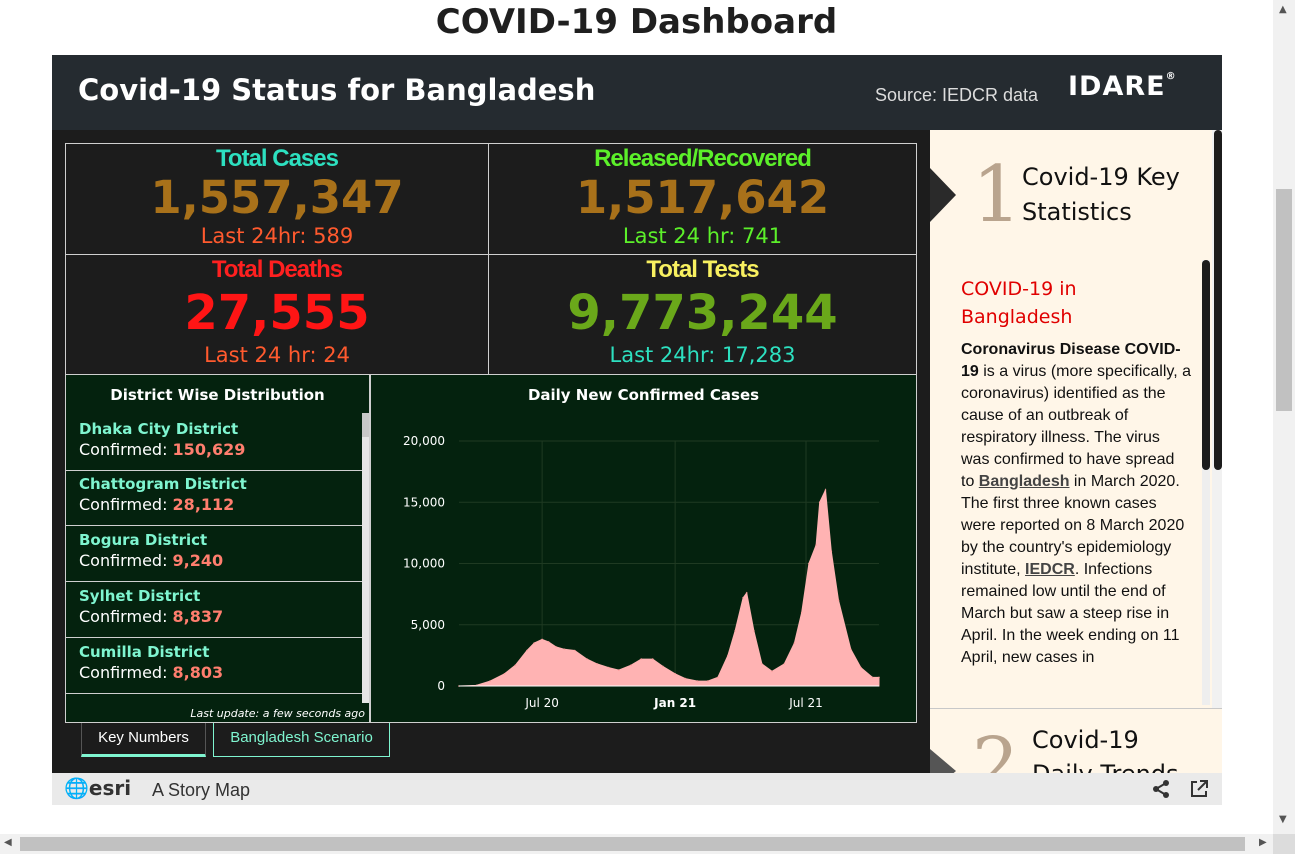 Image resolution: width=1295 pixels, height=854 pixels. I want to click on district-name: Chattogram District, so click(163, 484).